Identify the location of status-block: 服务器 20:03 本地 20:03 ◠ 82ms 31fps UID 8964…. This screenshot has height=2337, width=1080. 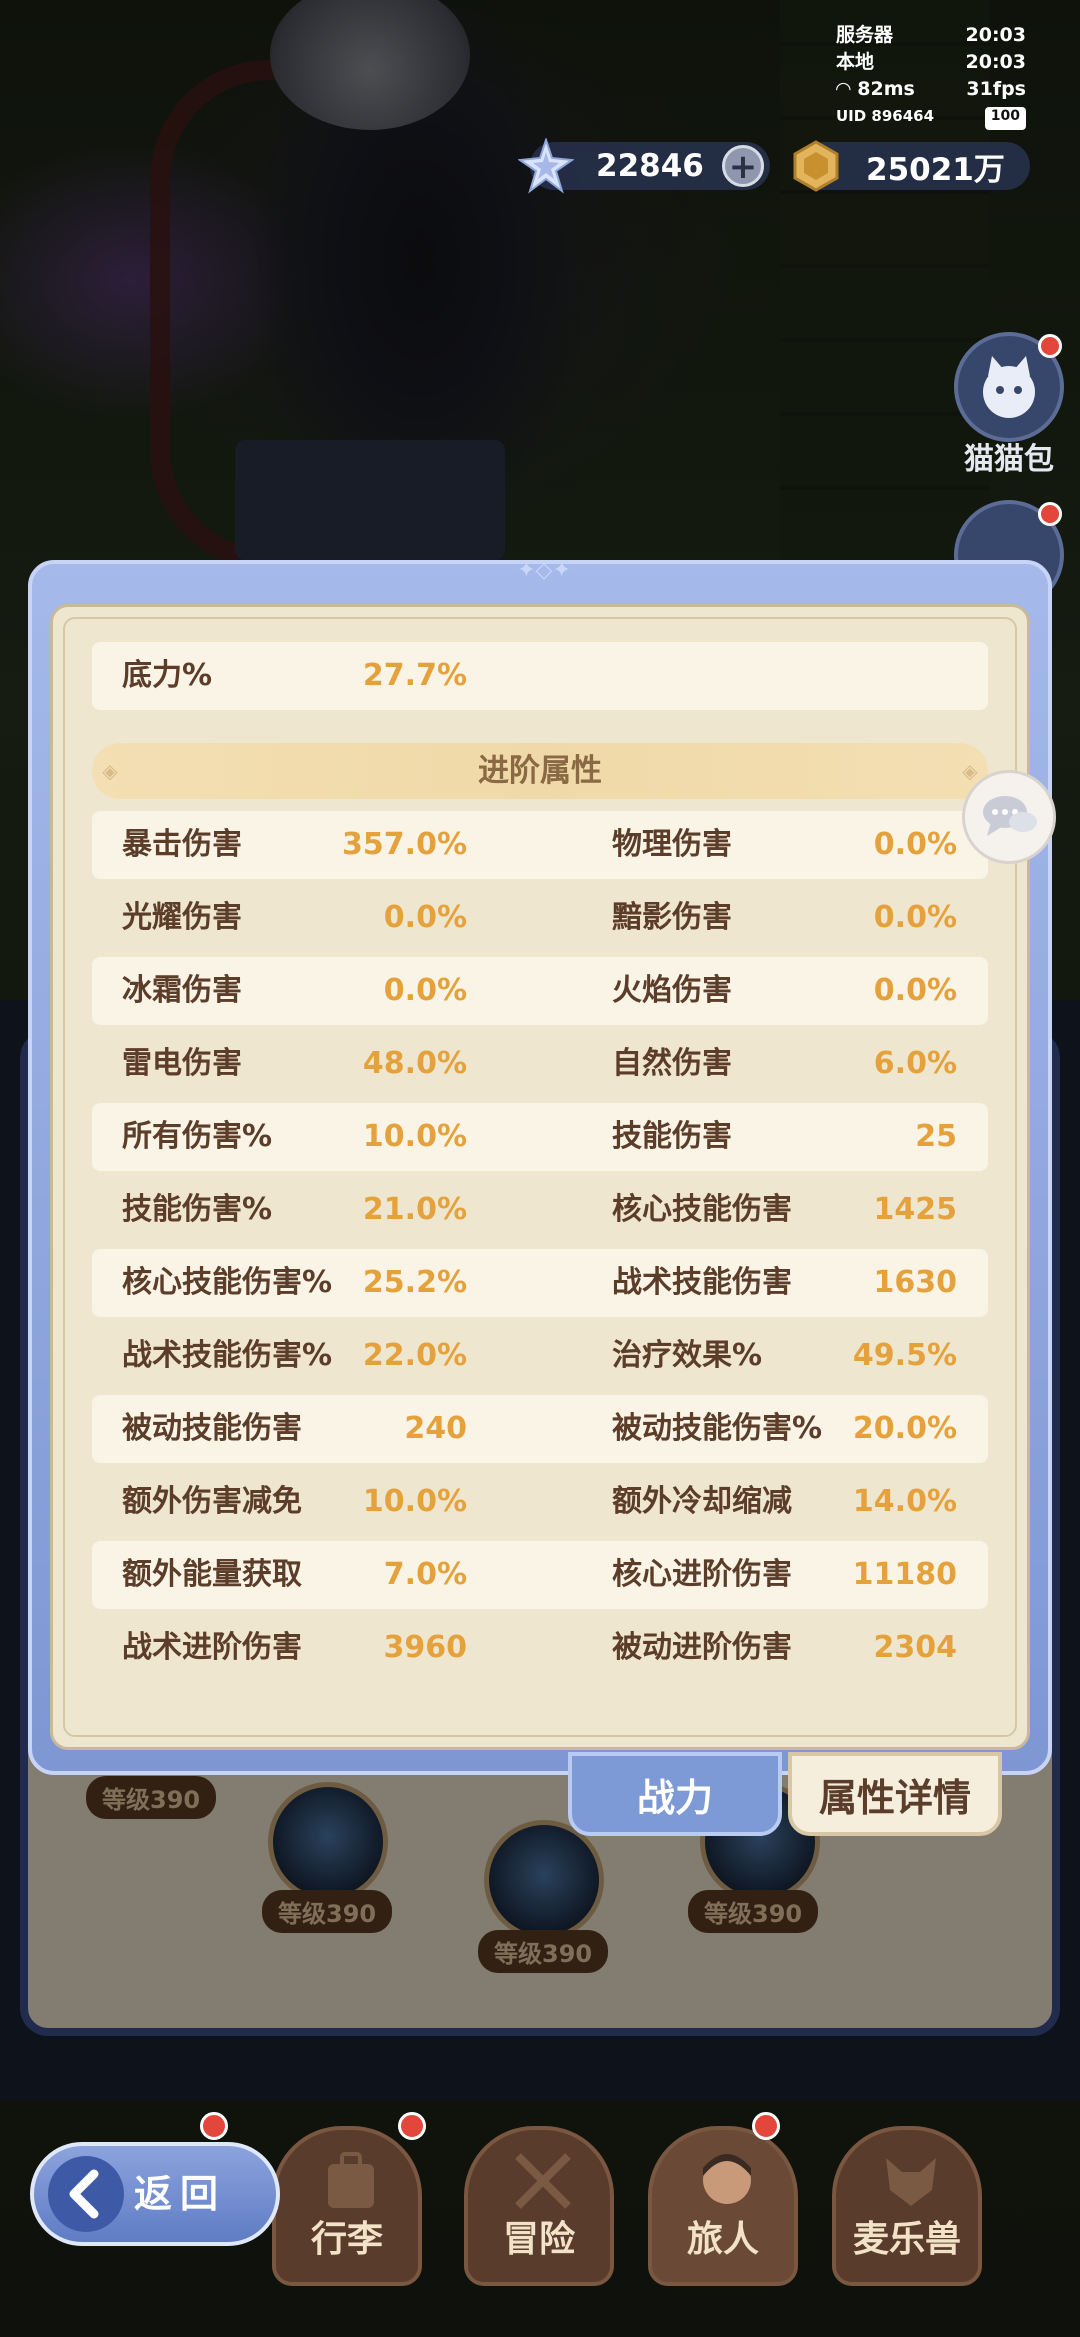
(931, 76).